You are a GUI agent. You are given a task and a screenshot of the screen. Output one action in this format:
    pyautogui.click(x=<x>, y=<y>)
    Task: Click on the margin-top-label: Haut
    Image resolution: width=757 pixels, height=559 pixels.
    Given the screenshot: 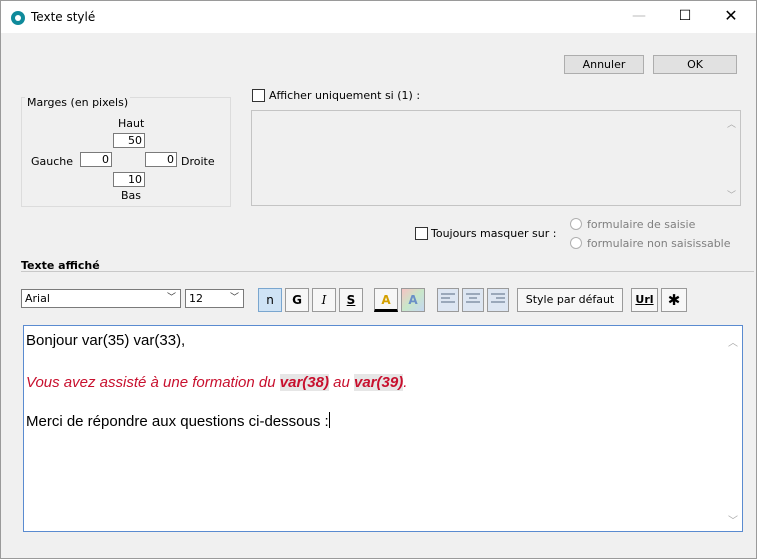 What is the action you would take?
    pyautogui.click(x=131, y=123)
    